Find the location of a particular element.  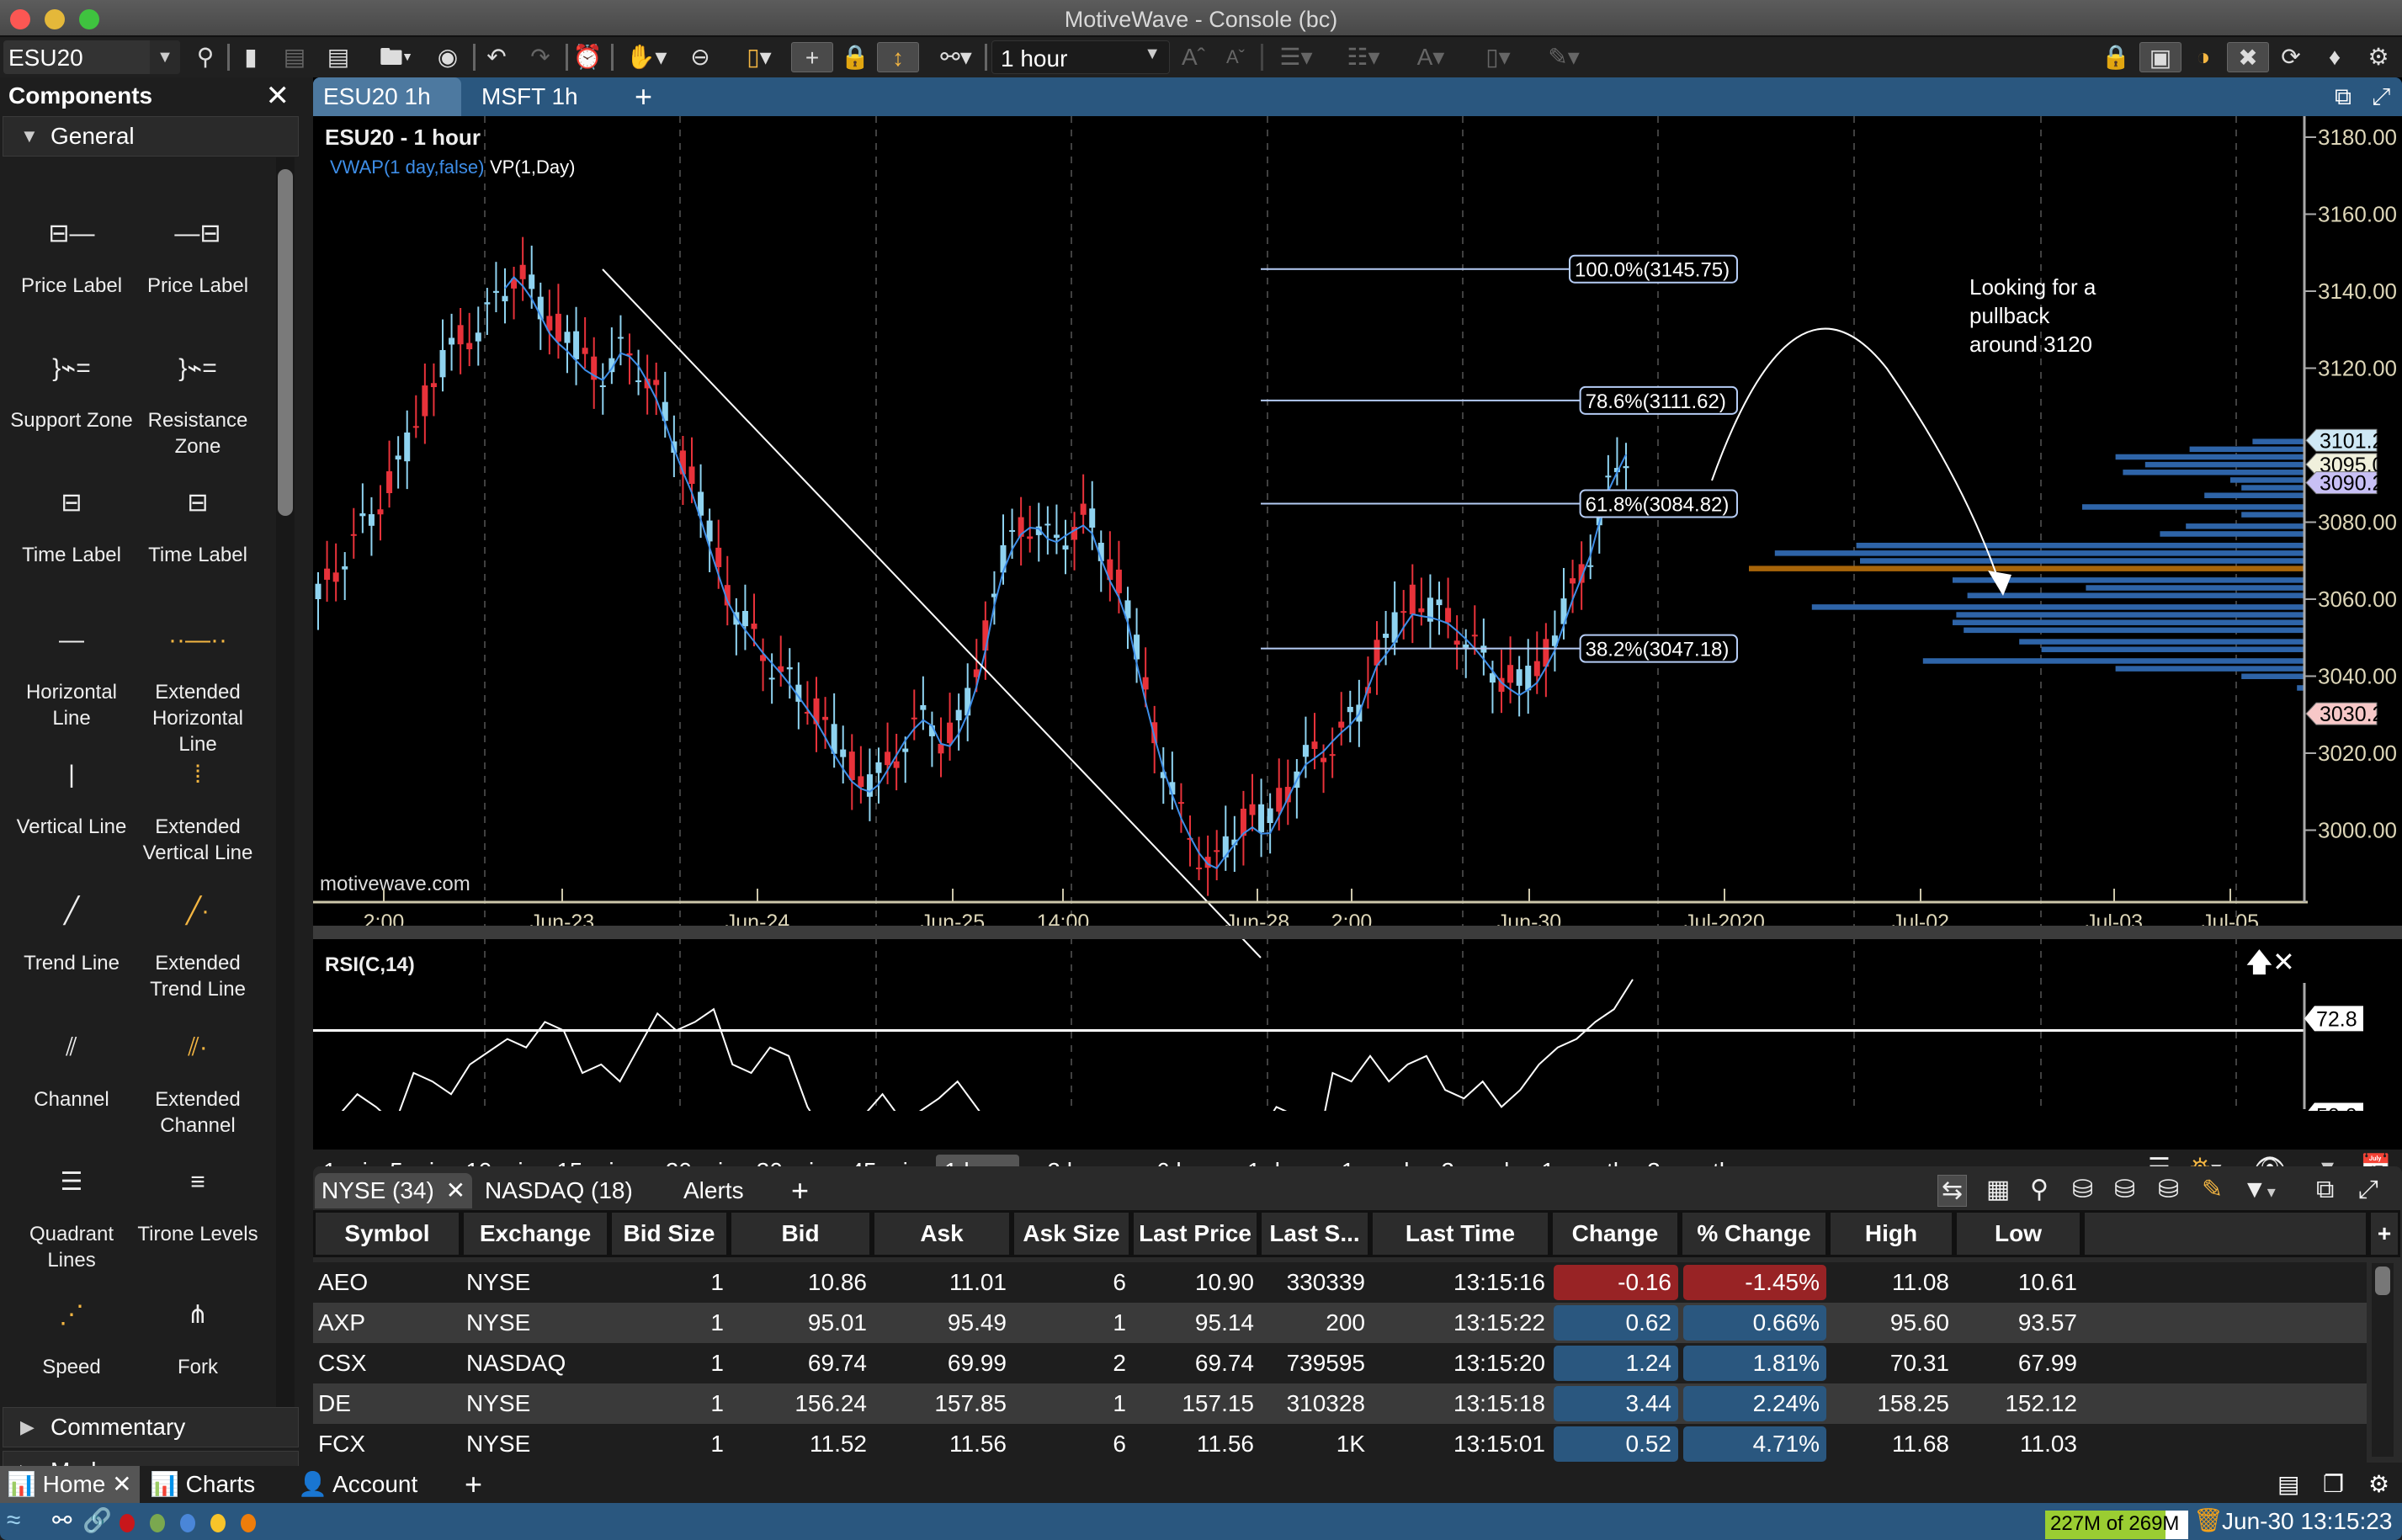

component-channel: ⫽ Channel is located at coordinates (71, 1073).